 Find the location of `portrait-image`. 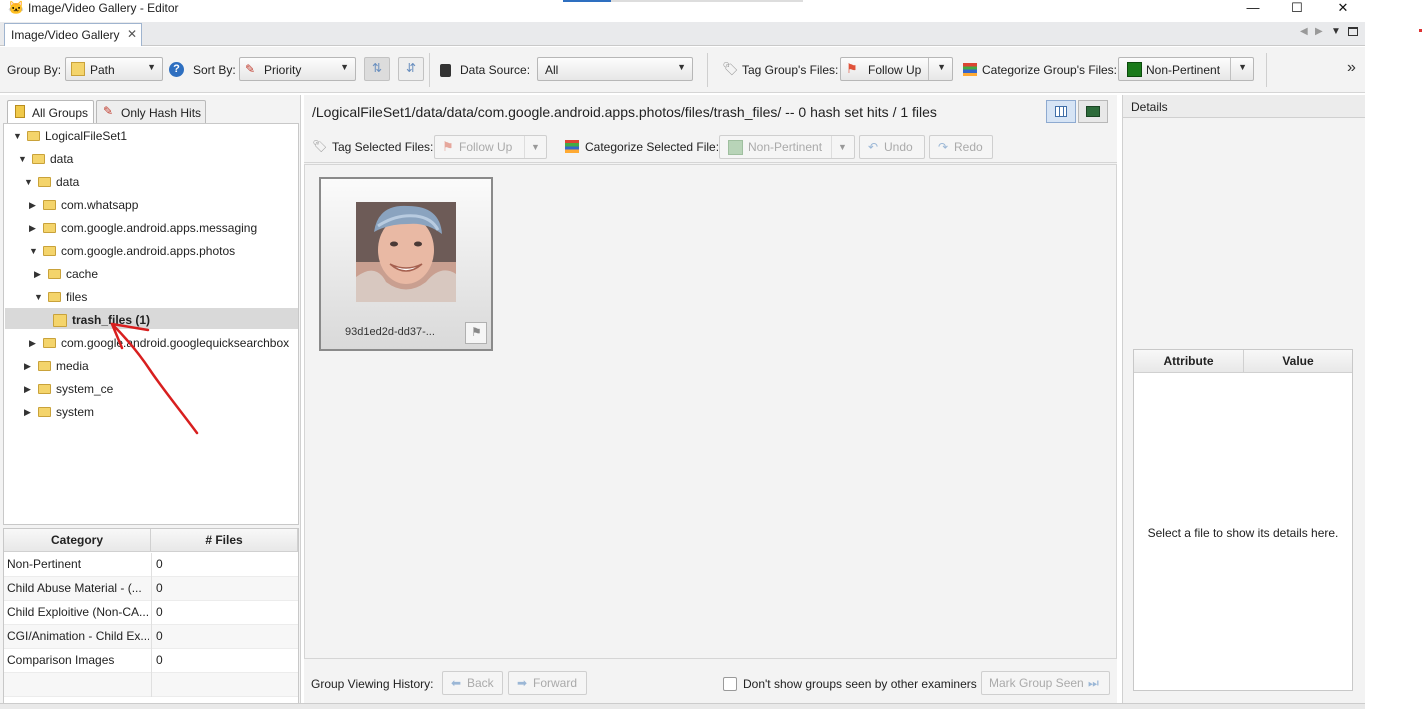

portrait-image is located at coordinates (406, 252).